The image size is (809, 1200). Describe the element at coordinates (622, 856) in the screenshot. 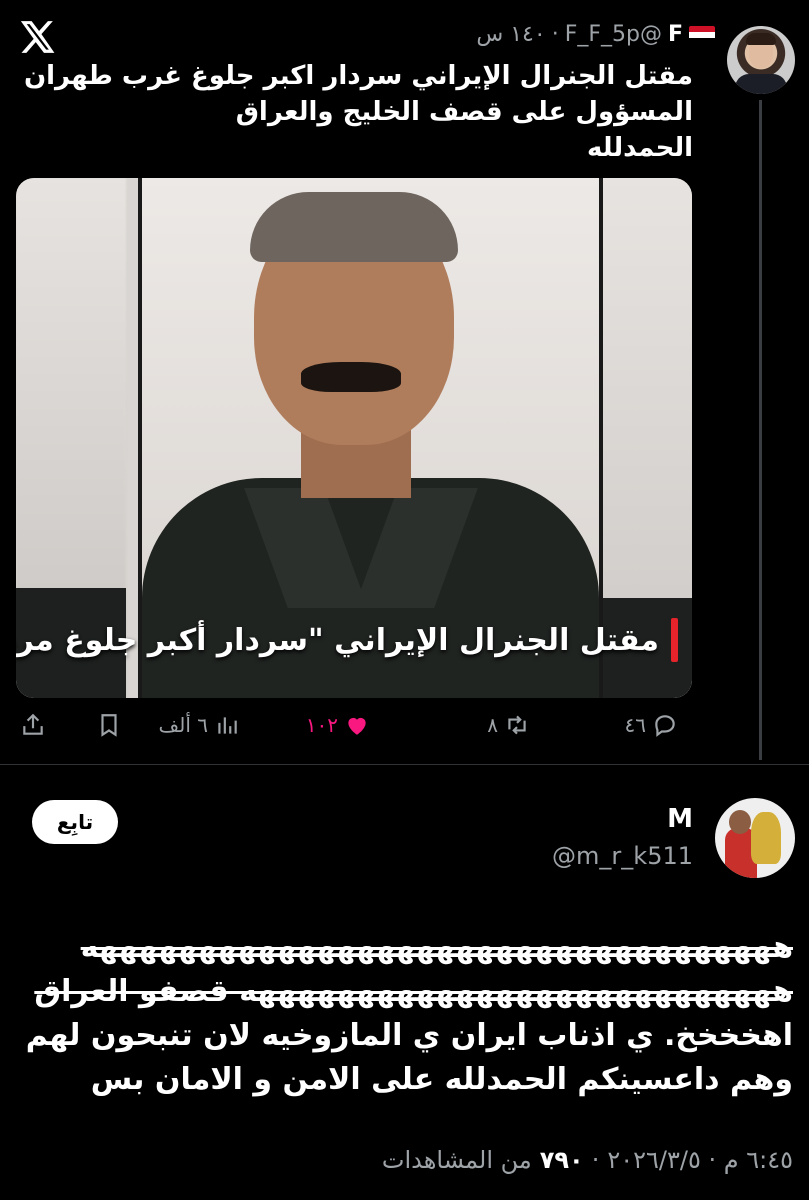

I see `handle: @m_r_k511` at that location.